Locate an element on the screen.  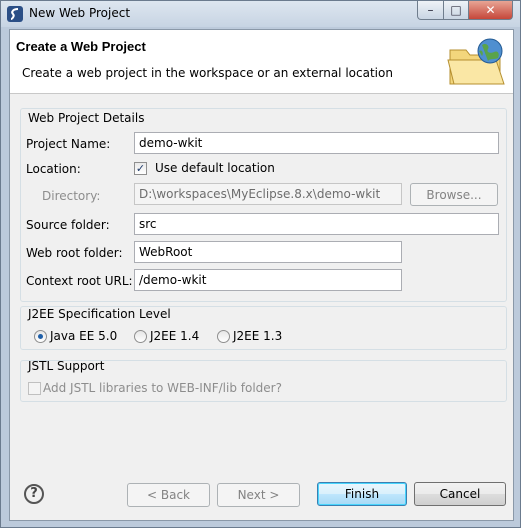
radio-selected-indicator is located at coordinates (40, 336).